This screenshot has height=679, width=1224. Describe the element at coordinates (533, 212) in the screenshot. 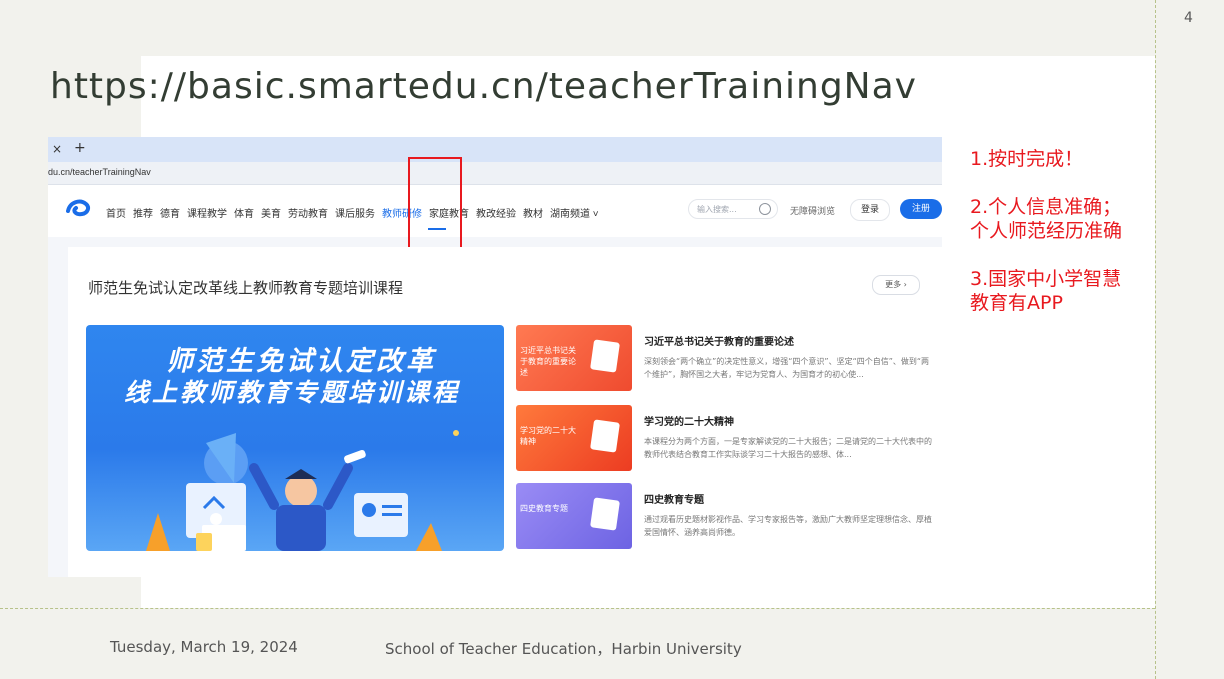

I see `nav-textbooks: 教材` at that location.